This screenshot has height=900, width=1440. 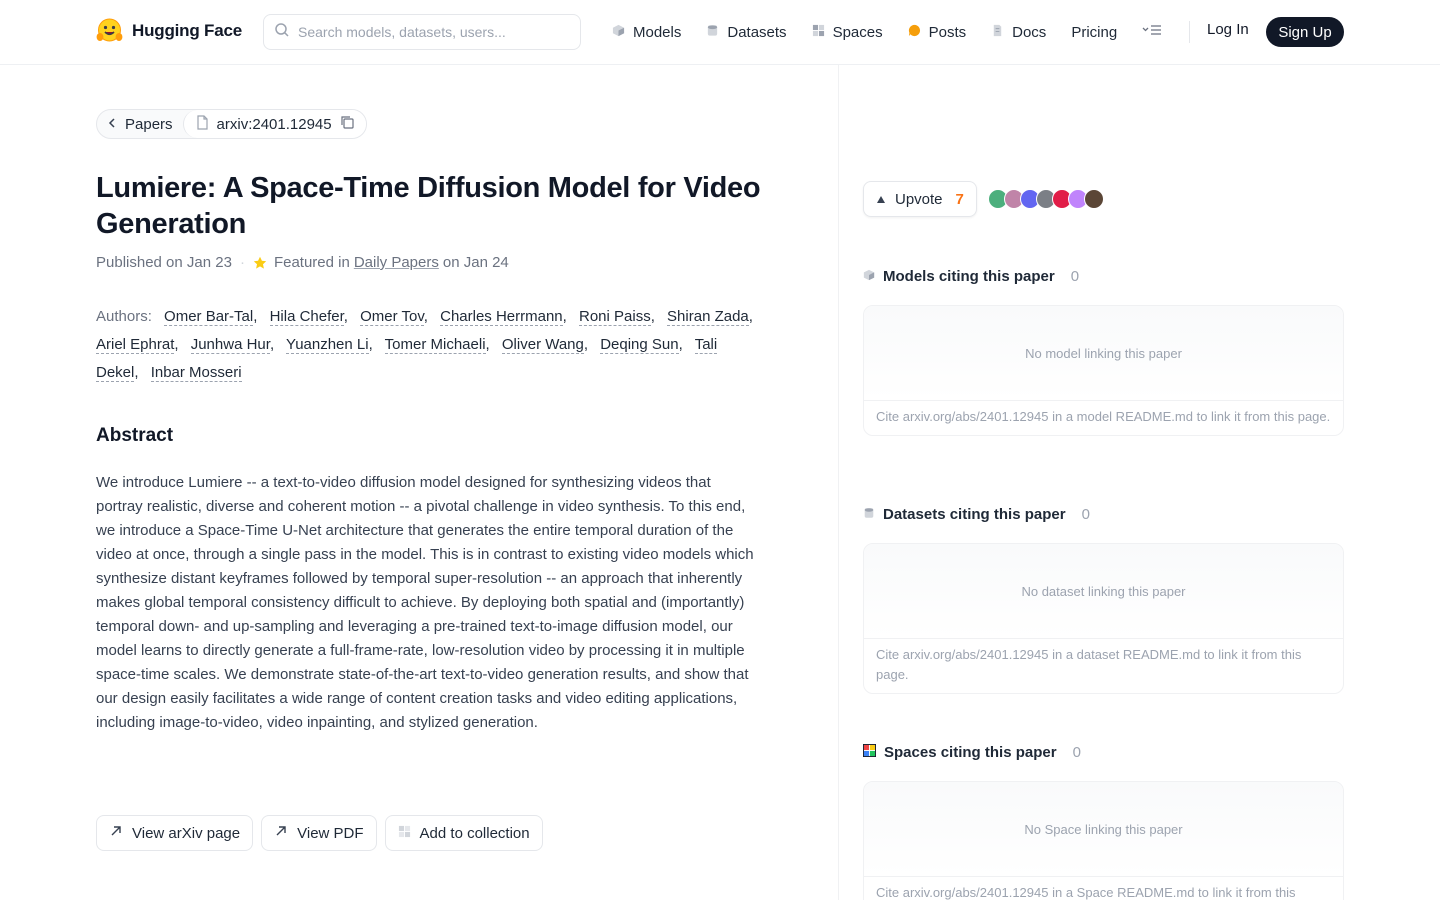 I want to click on models-citing-header: Models citing this paper 0, so click(x=971, y=276).